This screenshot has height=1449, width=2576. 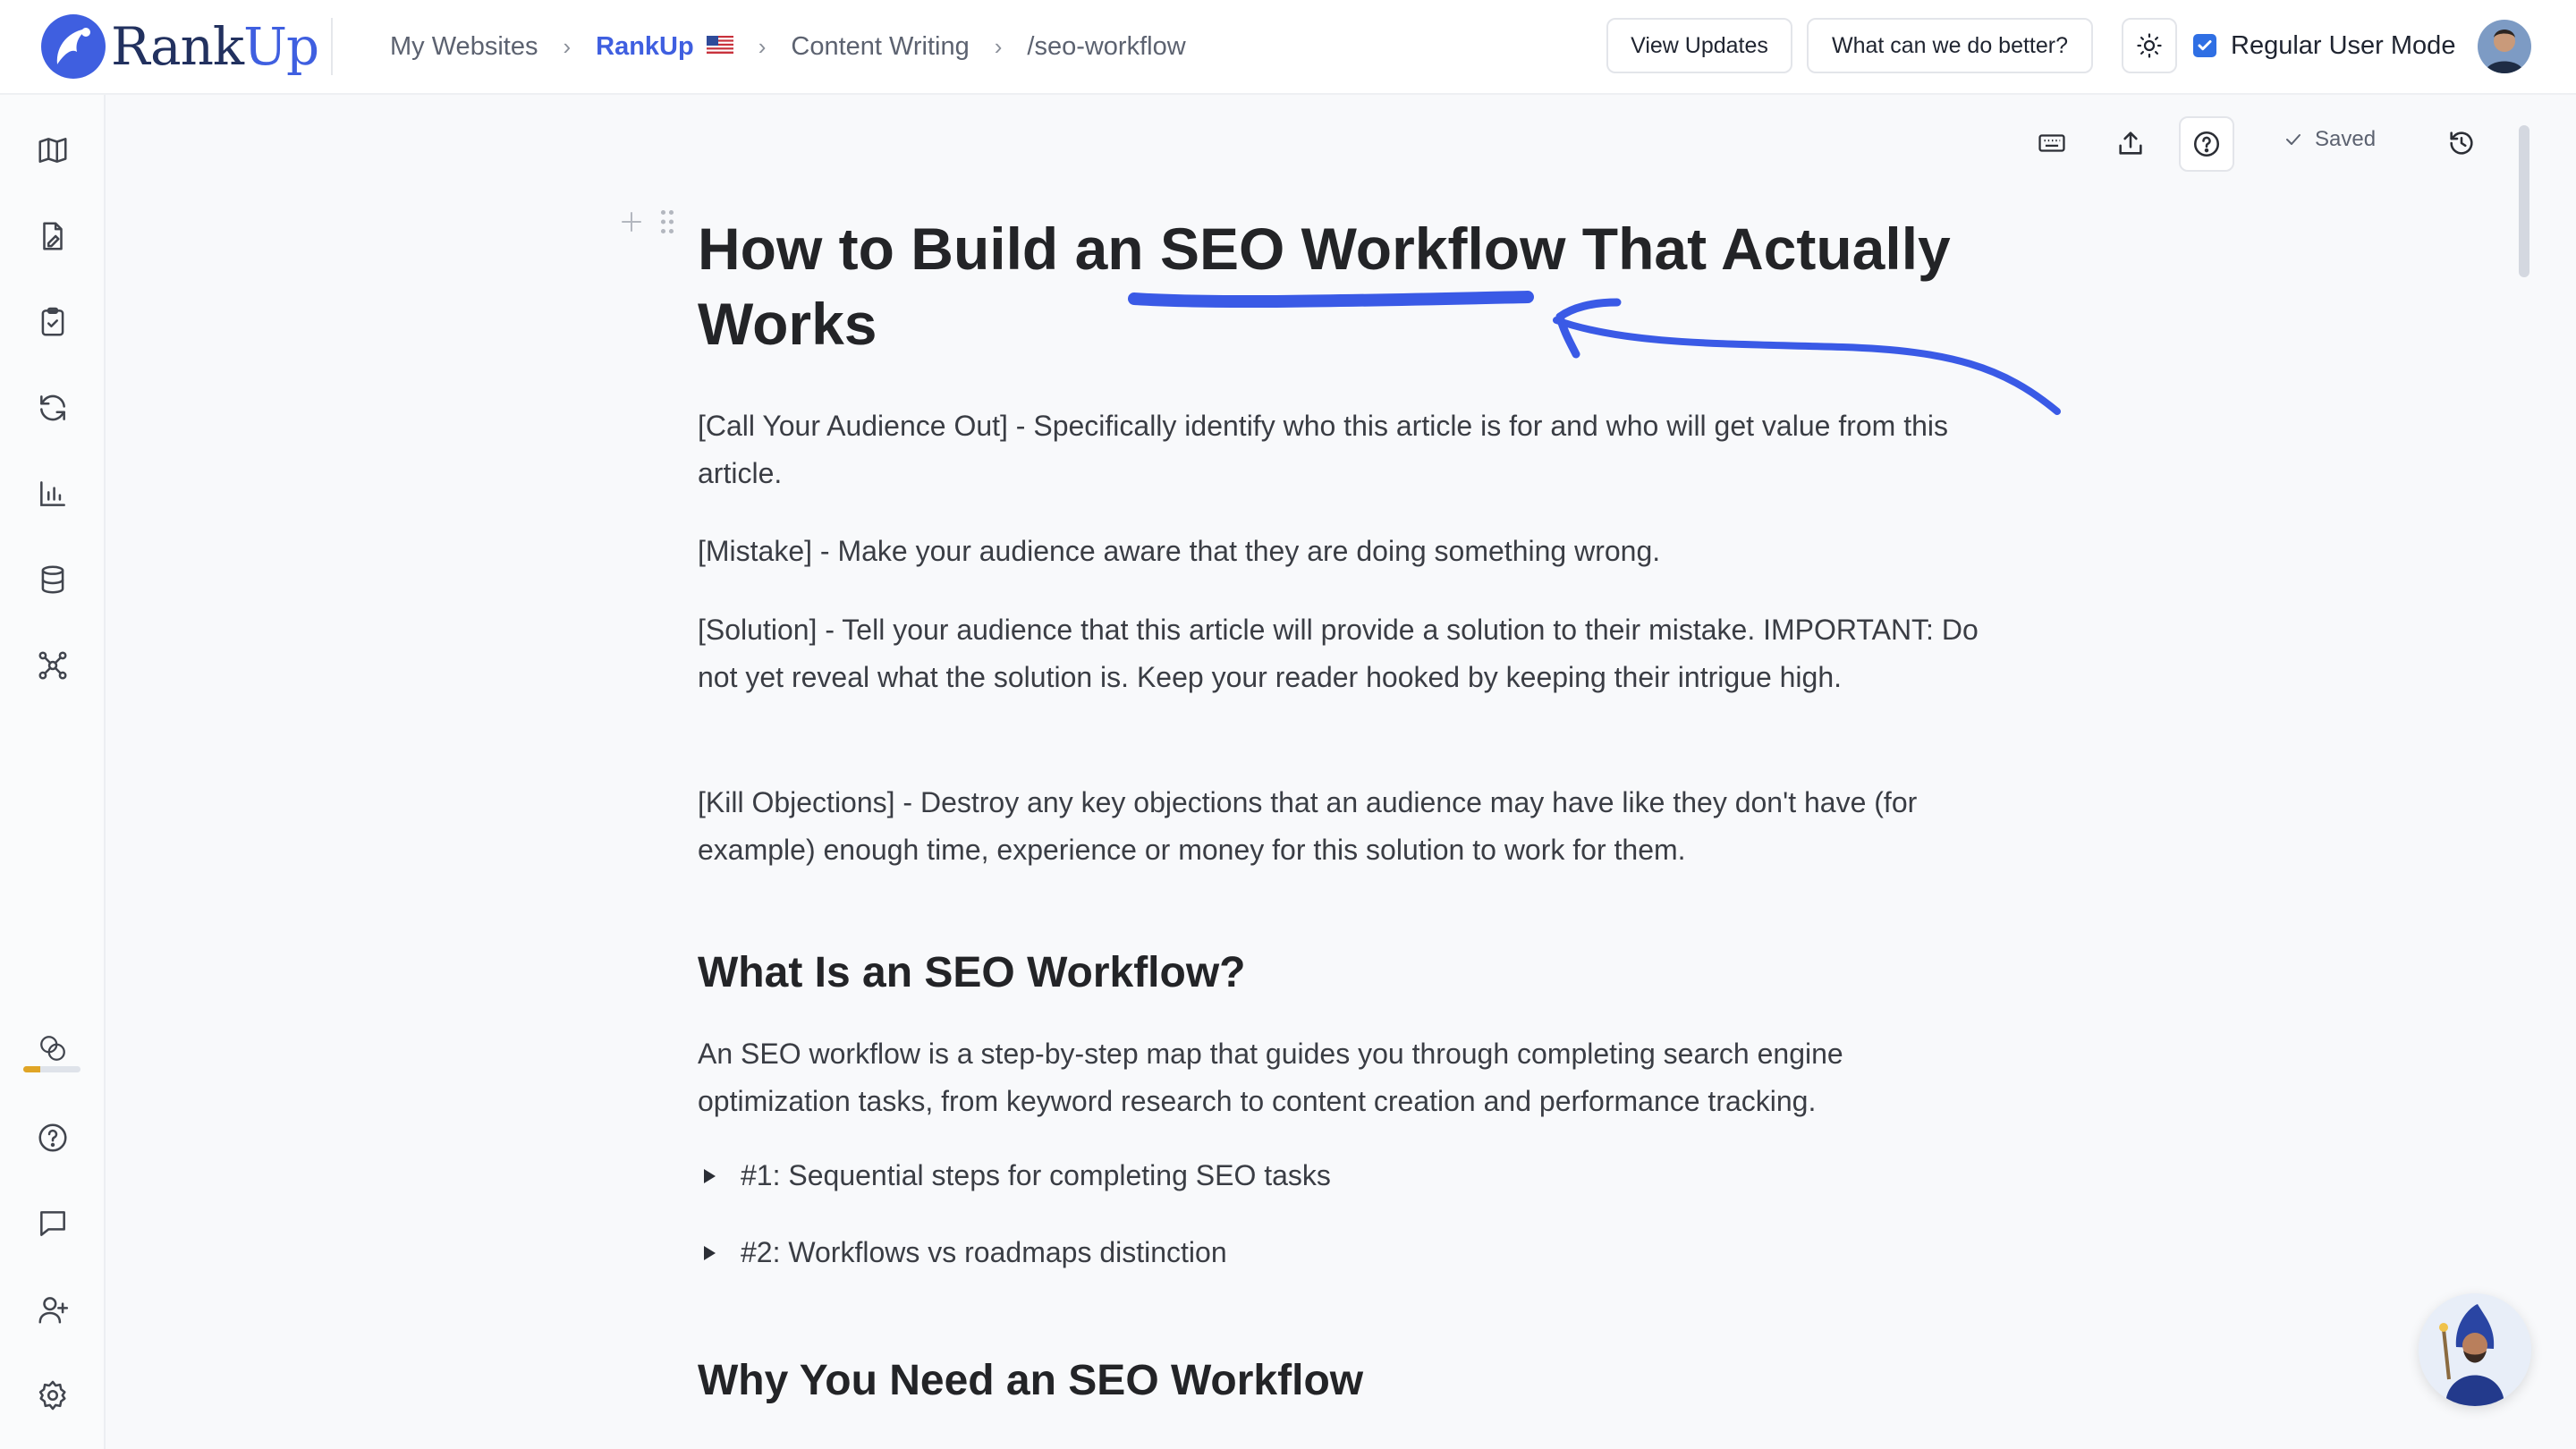 I want to click on bar-chart-icon, so click(x=52, y=493).